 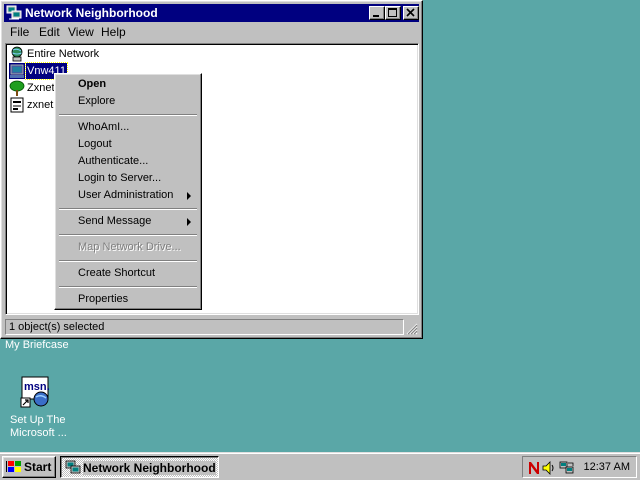 I want to click on taskbar-button-network-neighborhood: Network Neighborhood, so click(x=139, y=467).